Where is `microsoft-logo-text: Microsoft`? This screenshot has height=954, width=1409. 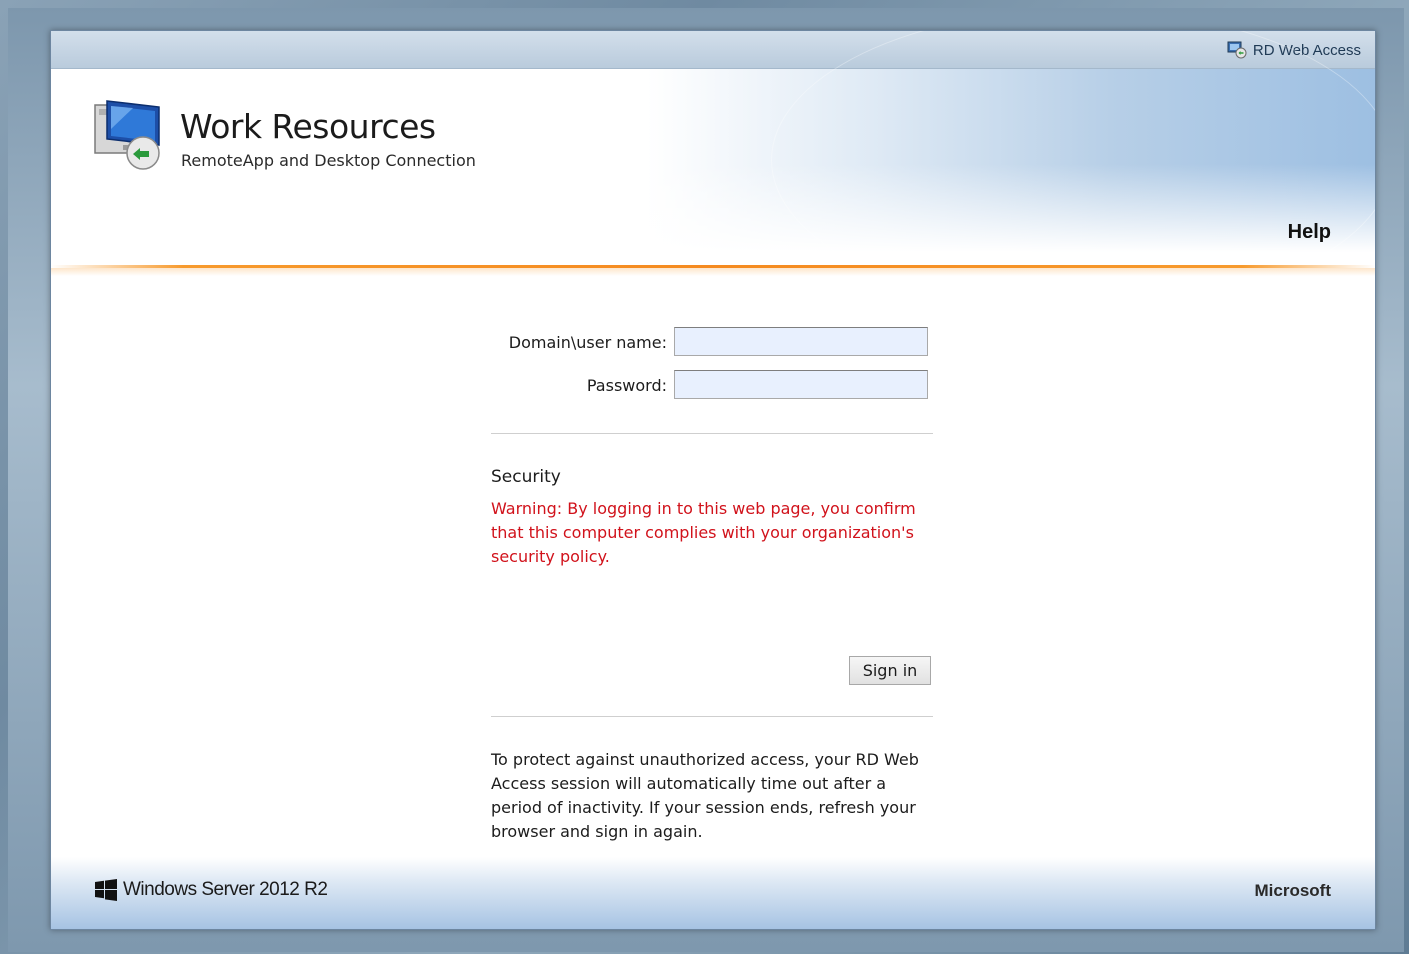
microsoft-logo-text: Microsoft is located at coordinates (1293, 890).